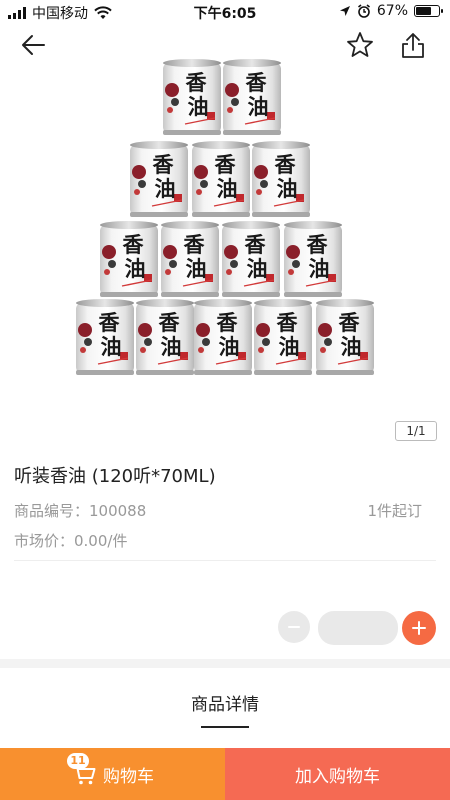 The image size is (450, 800). I want to click on image-counter: 1/1, so click(416, 431).